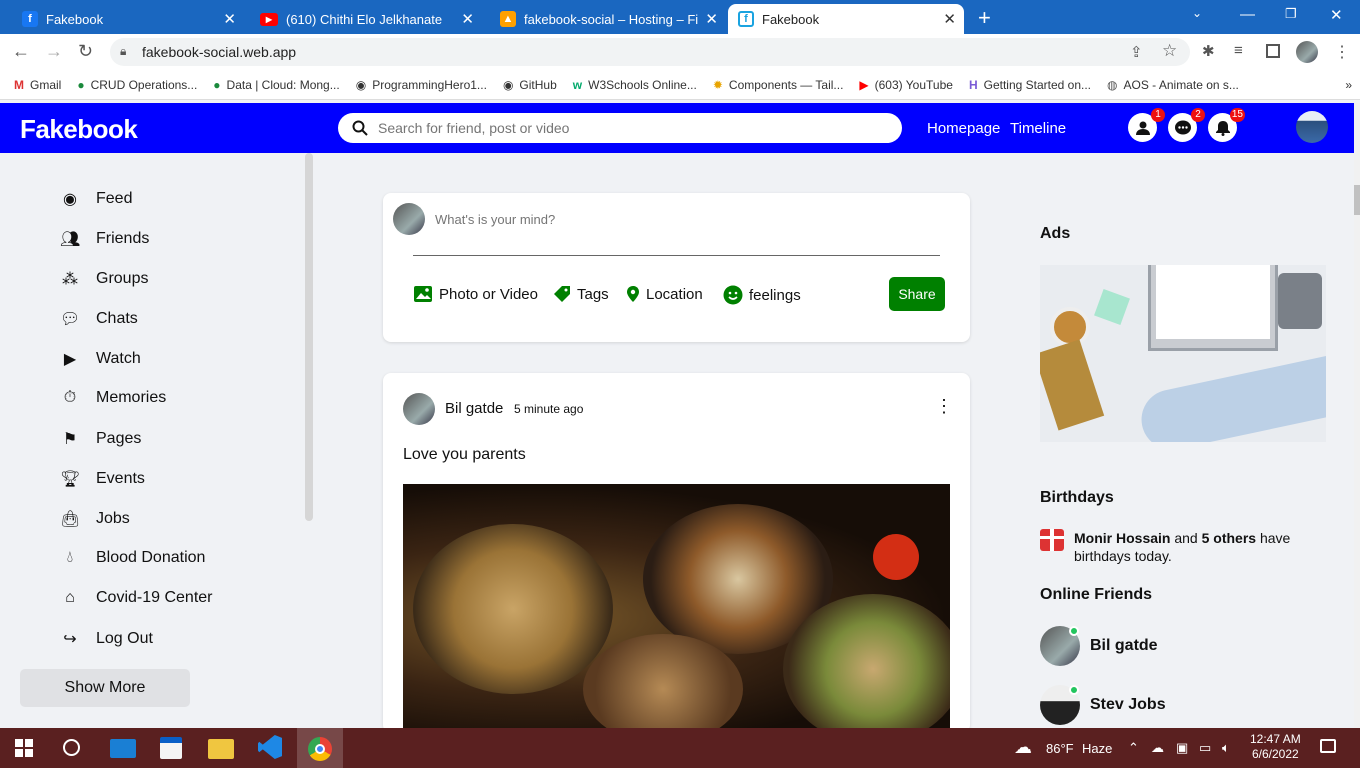  Describe the element at coordinates (944, 406) in the screenshot. I see `post-menu-dots-icon: ⋮` at that location.